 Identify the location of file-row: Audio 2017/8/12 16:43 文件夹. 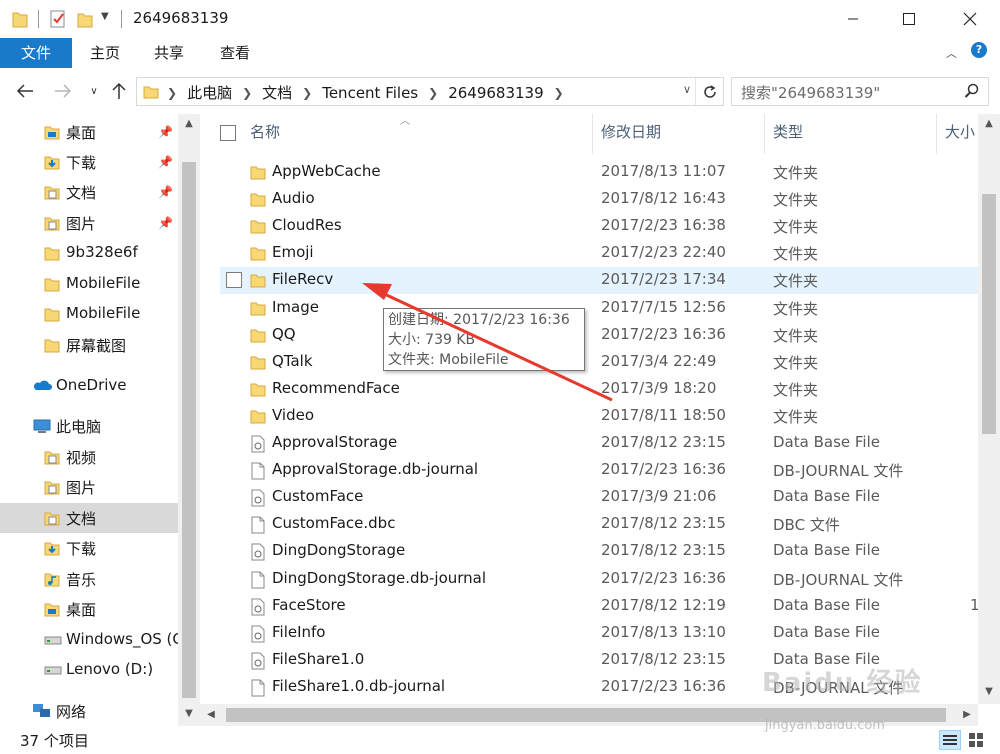
(599, 199).